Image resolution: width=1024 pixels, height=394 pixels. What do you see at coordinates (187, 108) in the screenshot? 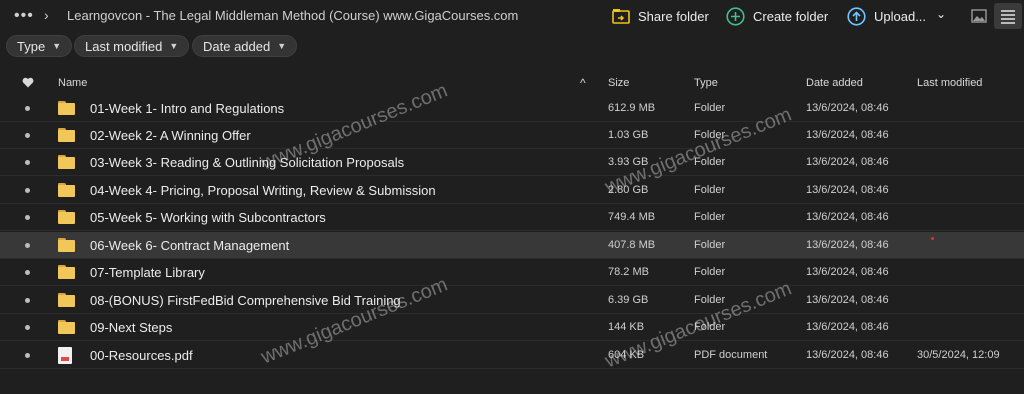
I see `row-name: 01-Week 1- Intro and Regulations` at bounding box center [187, 108].